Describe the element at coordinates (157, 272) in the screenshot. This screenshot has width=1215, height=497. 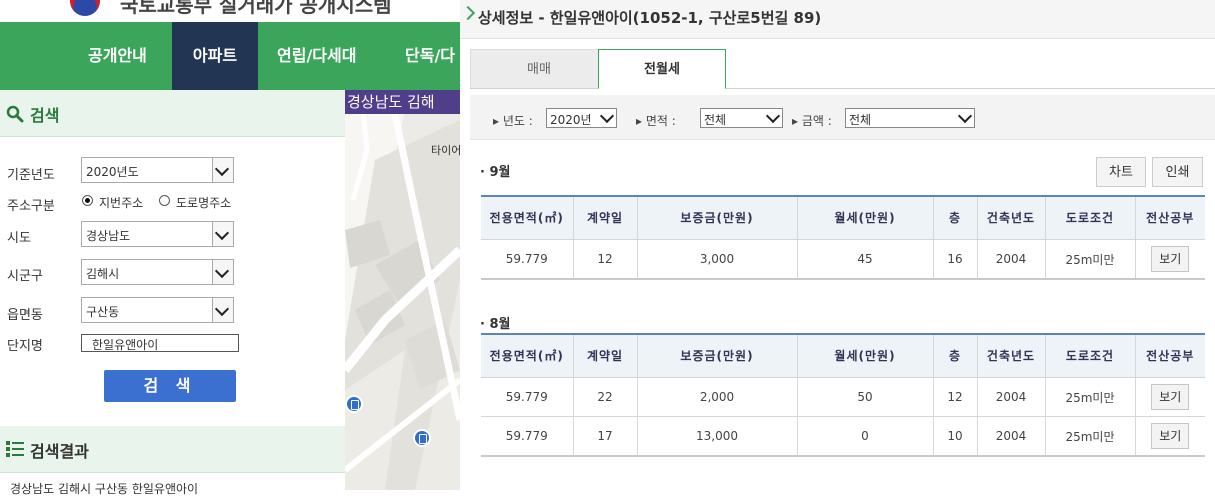
I see `sigungu-select: 김해시` at that location.